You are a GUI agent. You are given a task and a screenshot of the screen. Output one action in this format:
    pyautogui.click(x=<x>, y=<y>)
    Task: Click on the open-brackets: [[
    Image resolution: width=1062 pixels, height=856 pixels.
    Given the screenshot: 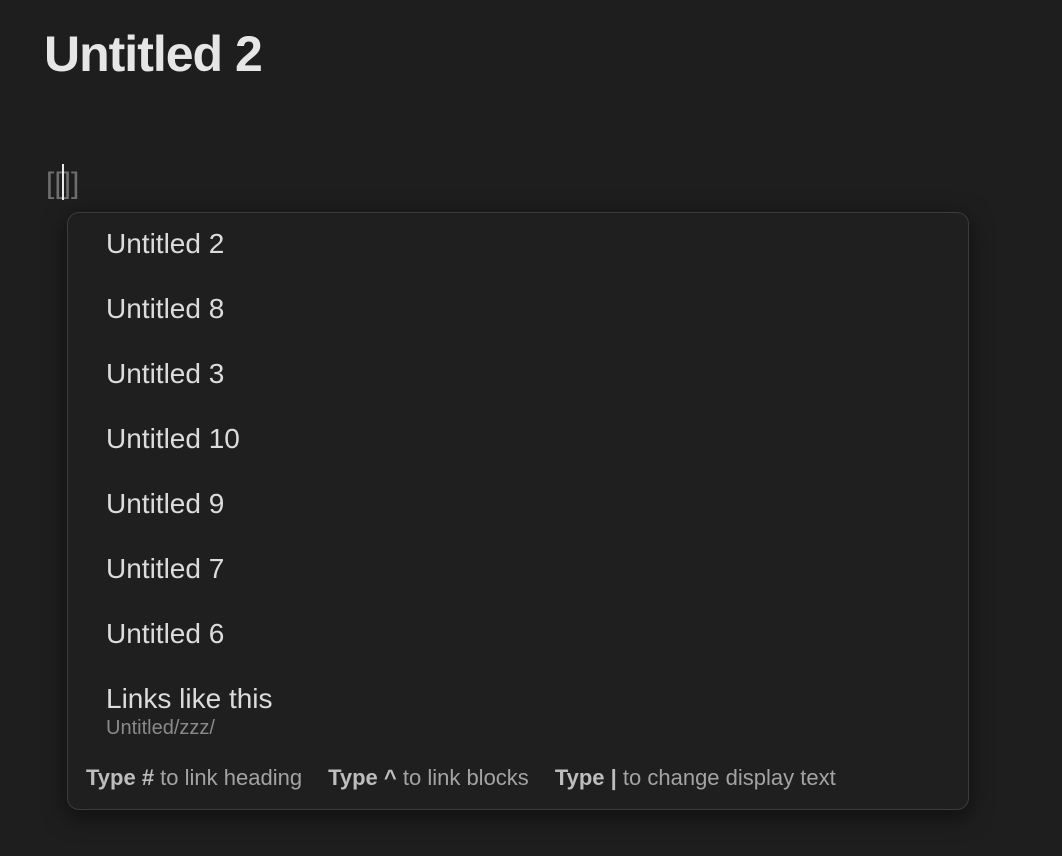 What is the action you would take?
    pyautogui.click(x=54, y=183)
    